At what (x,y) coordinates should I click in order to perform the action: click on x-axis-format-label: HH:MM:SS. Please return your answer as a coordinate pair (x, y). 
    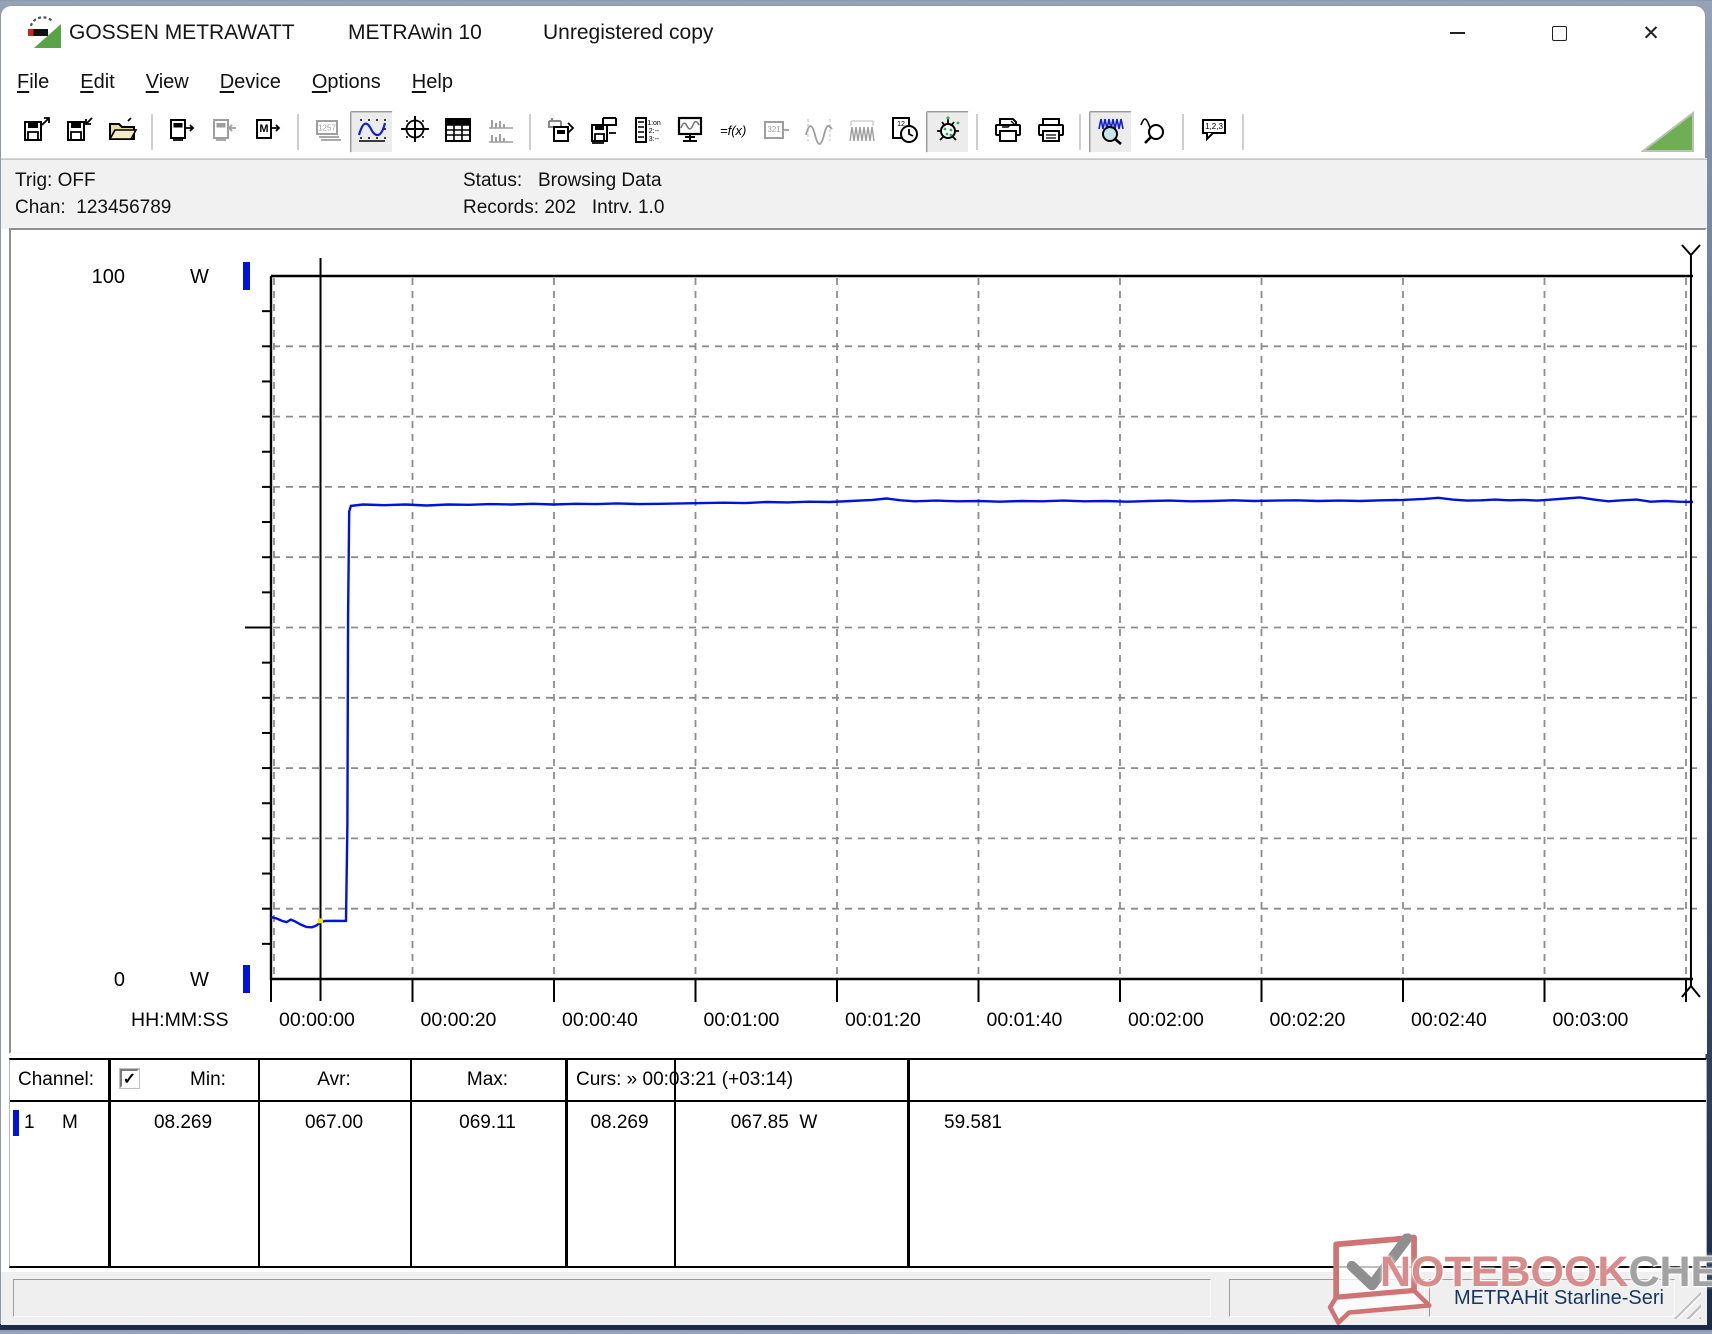
    Looking at the image, I should click on (180, 1020).